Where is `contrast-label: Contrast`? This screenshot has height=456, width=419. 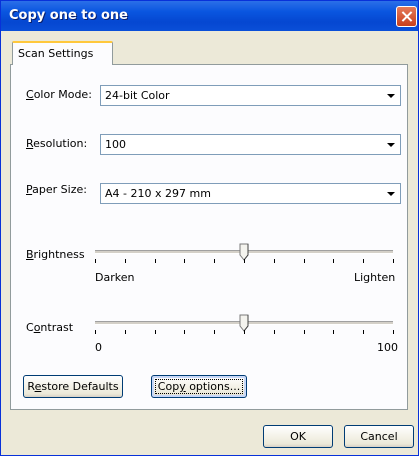
contrast-label: Contrast is located at coordinates (50, 327).